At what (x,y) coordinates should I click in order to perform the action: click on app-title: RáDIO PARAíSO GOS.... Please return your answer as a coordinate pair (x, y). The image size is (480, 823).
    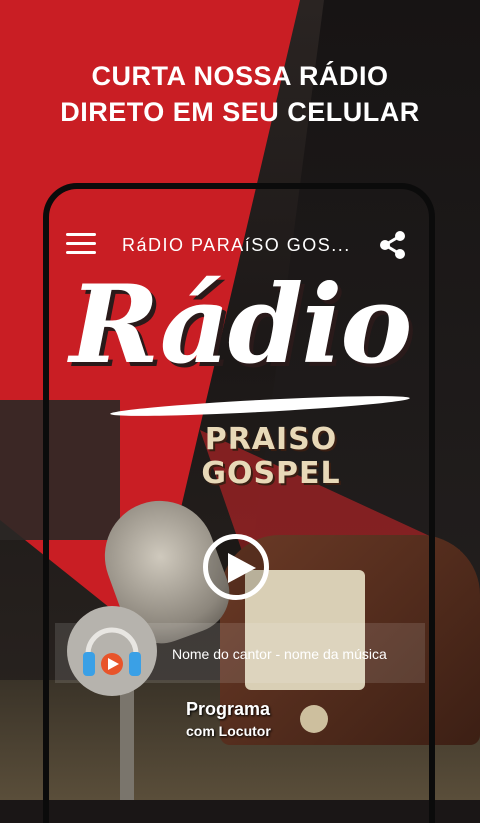
    Looking at the image, I should click on (236, 245).